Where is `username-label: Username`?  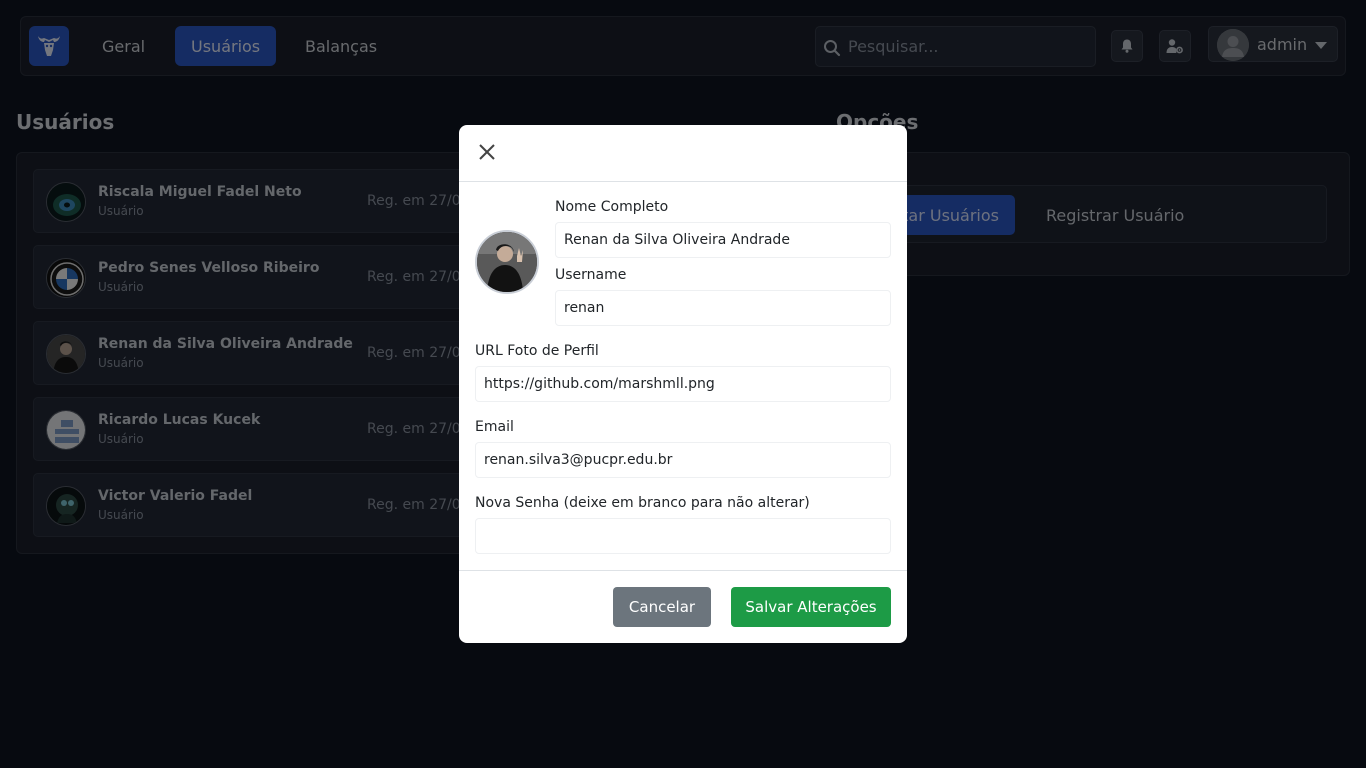
username-label: Username is located at coordinates (591, 275).